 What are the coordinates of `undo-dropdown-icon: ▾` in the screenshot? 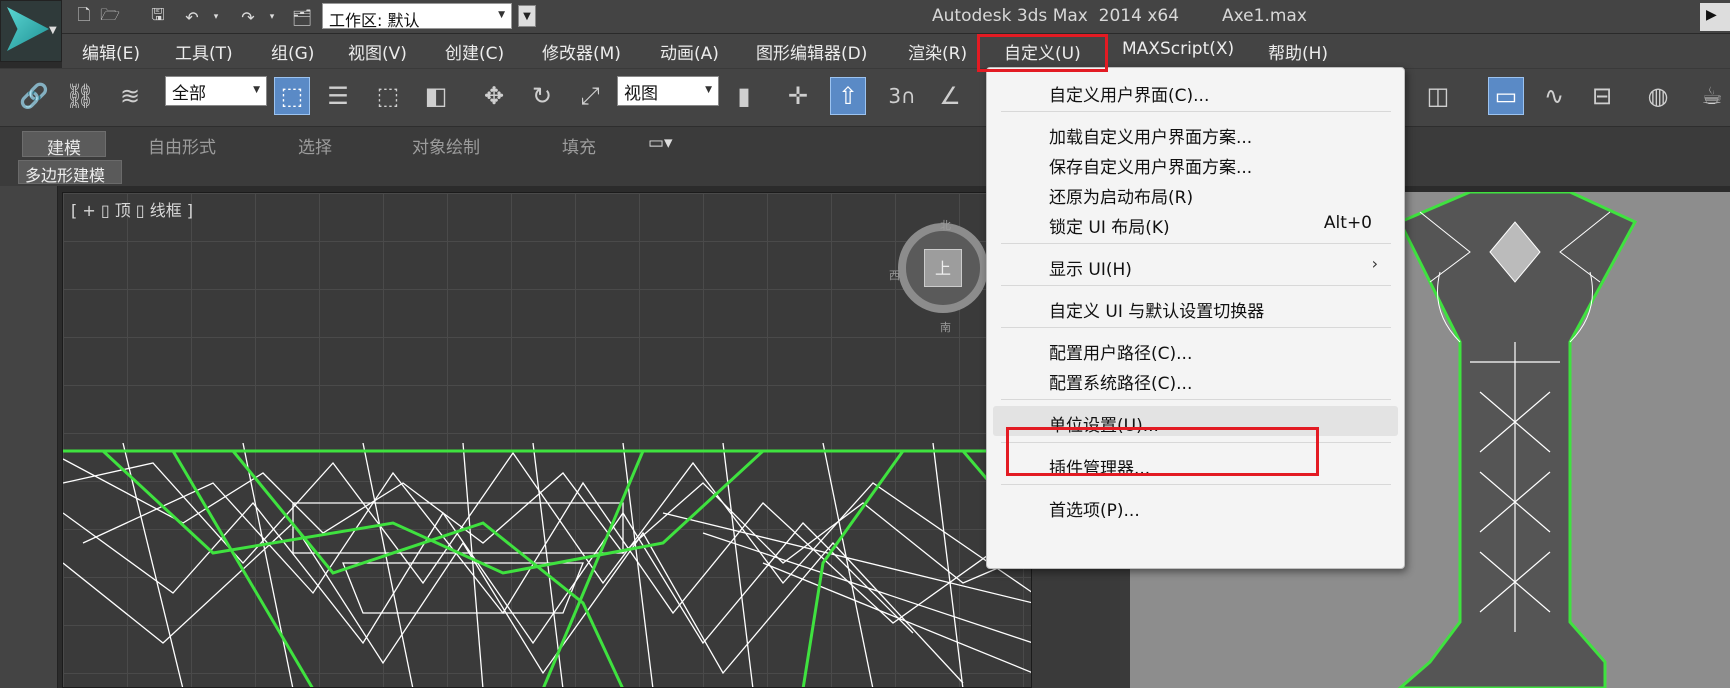 It's located at (216, 17).